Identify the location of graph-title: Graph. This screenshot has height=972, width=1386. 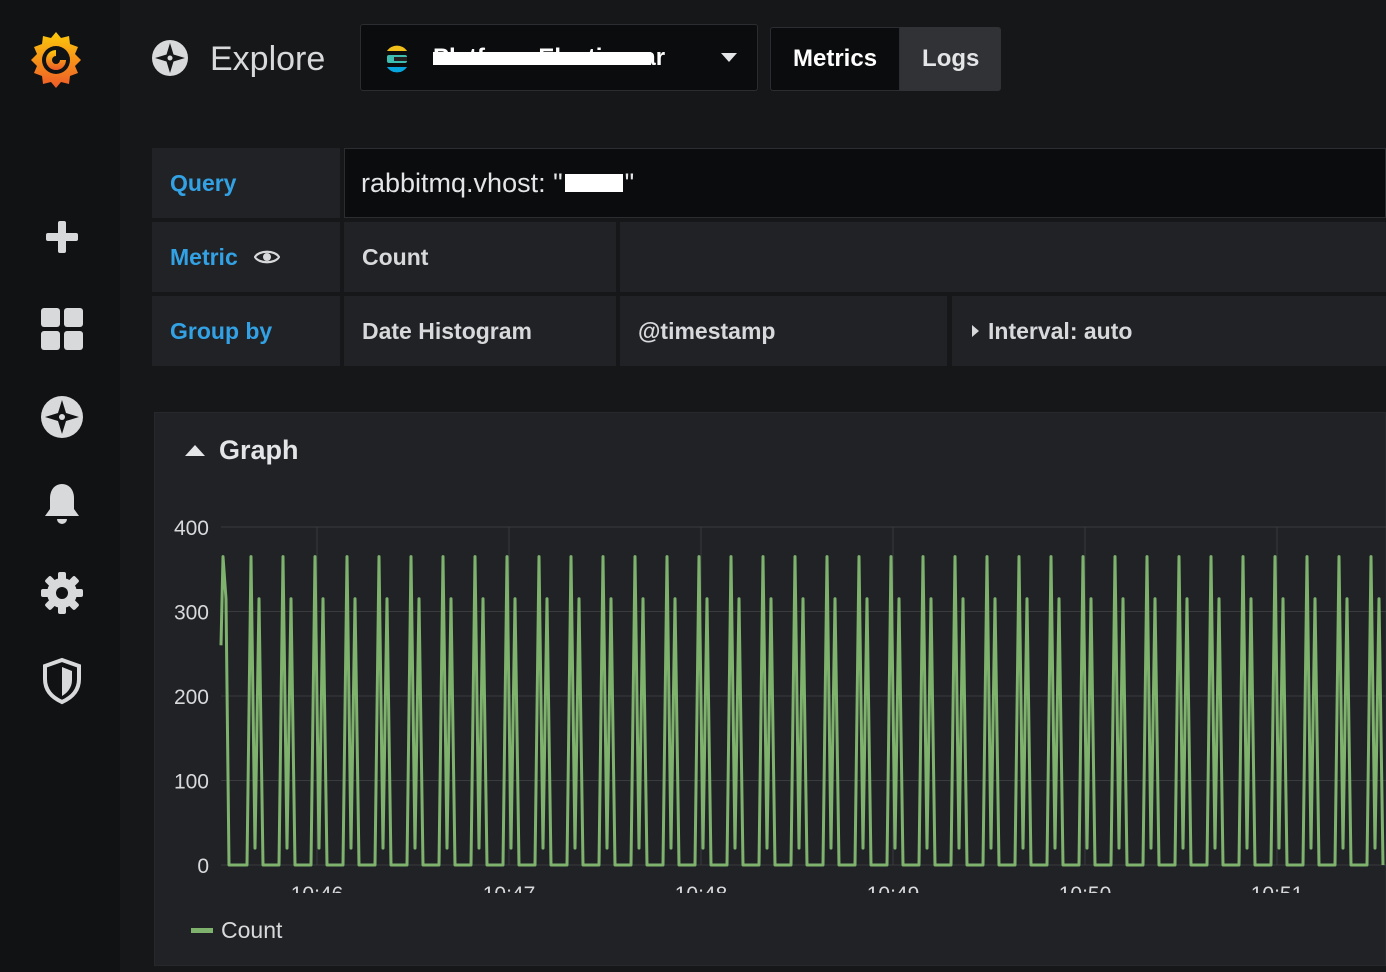
(259, 450).